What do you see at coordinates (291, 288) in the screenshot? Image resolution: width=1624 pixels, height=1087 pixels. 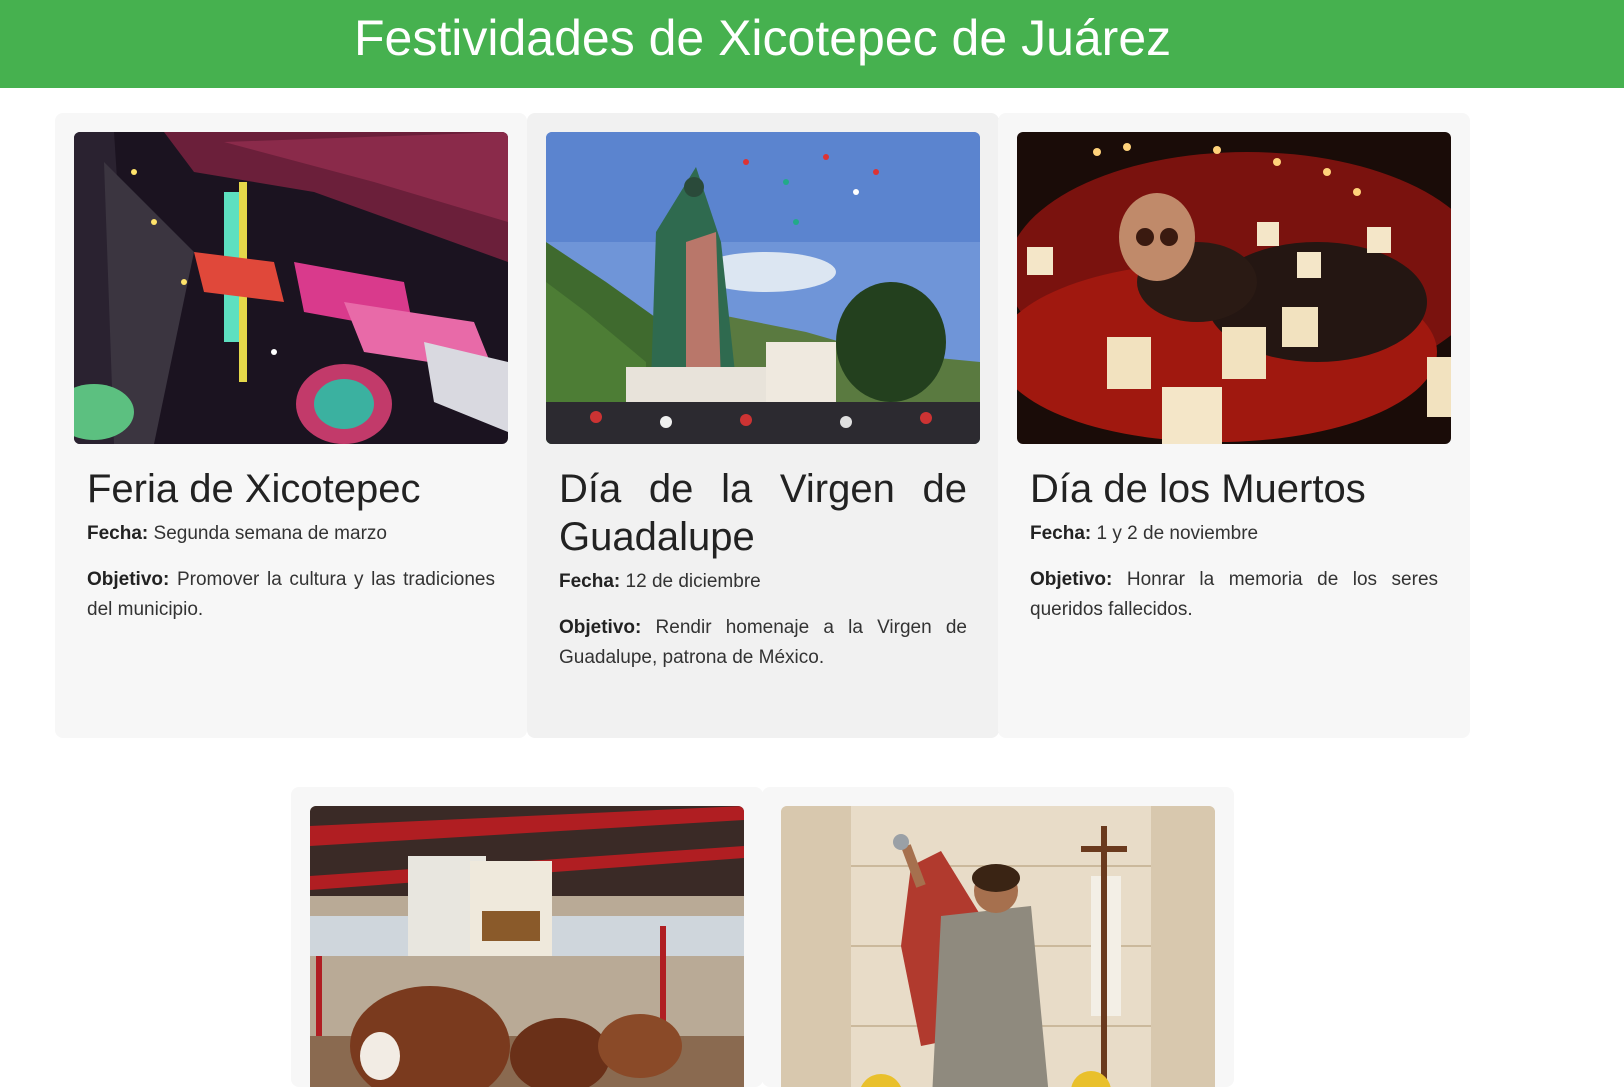 I see `fair-night-photo` at bounding box center [291, 288].